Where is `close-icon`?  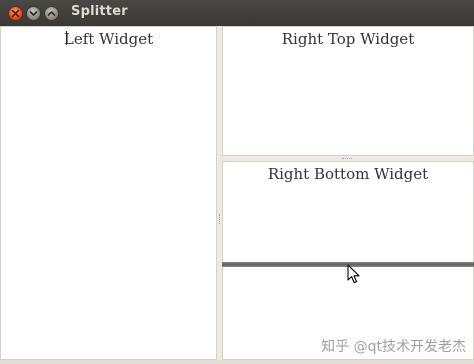
close-icon is located at coordinates (15, 13).